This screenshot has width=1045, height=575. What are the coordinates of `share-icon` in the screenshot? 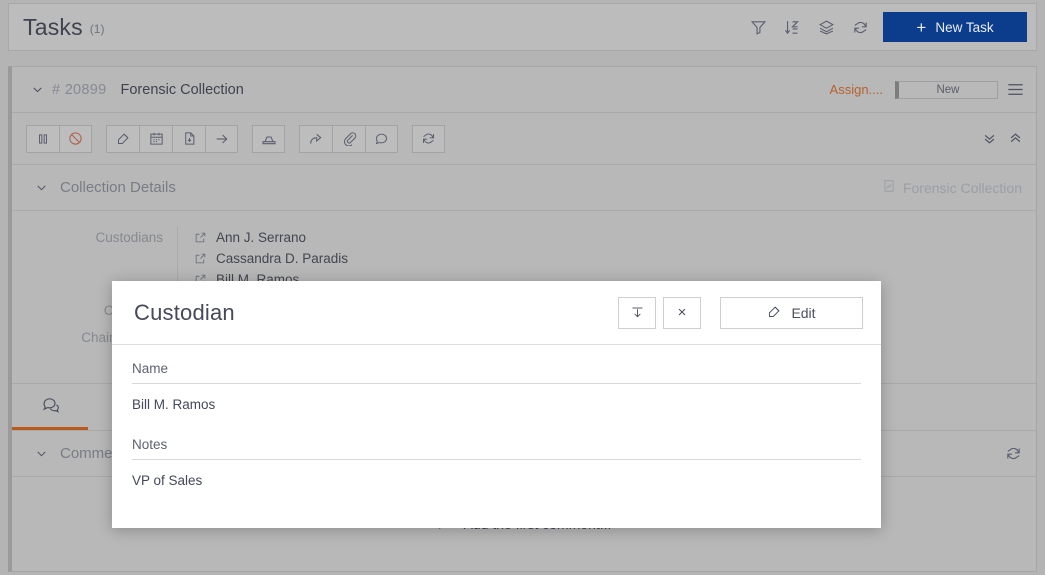 It's located at (315, 138).